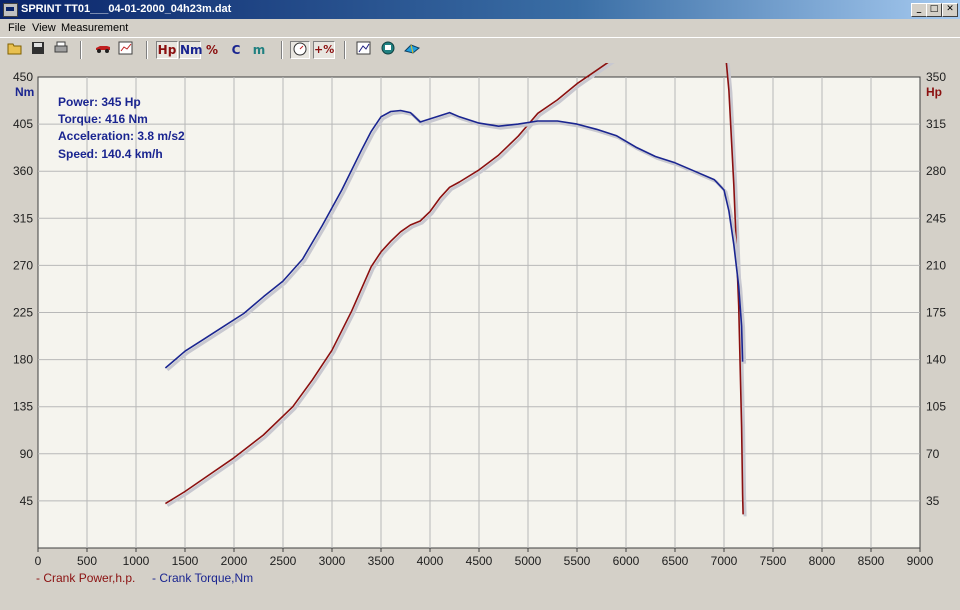 The image size is (960, 610). Describe the element at coordinates (44, 28) in the screenshot. I see `menu-view: View` at that location.